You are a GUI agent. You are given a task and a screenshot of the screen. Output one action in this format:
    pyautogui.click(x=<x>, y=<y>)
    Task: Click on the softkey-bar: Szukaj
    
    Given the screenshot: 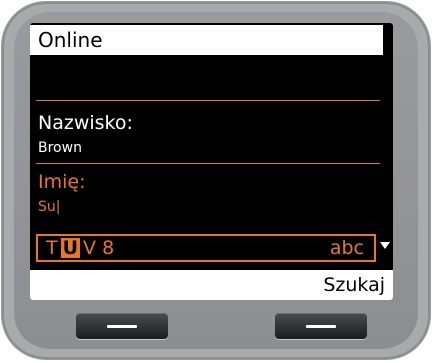 What is the action you would take?
    pyautogui.click(x=211, y=285)
    